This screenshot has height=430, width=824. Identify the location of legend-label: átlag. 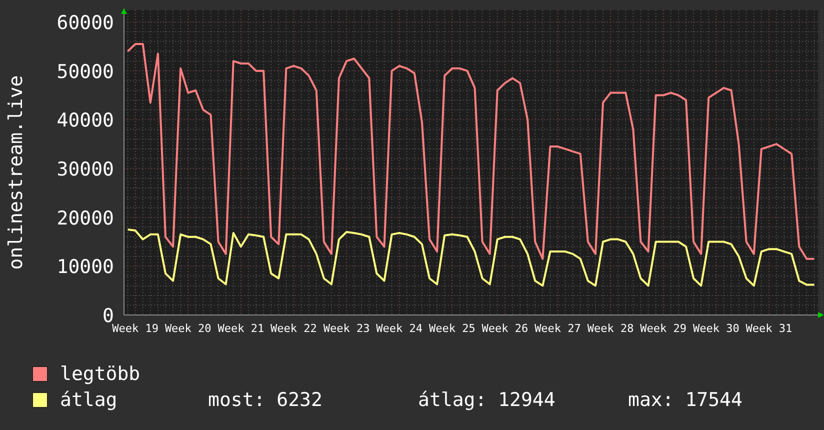
(89, 400).